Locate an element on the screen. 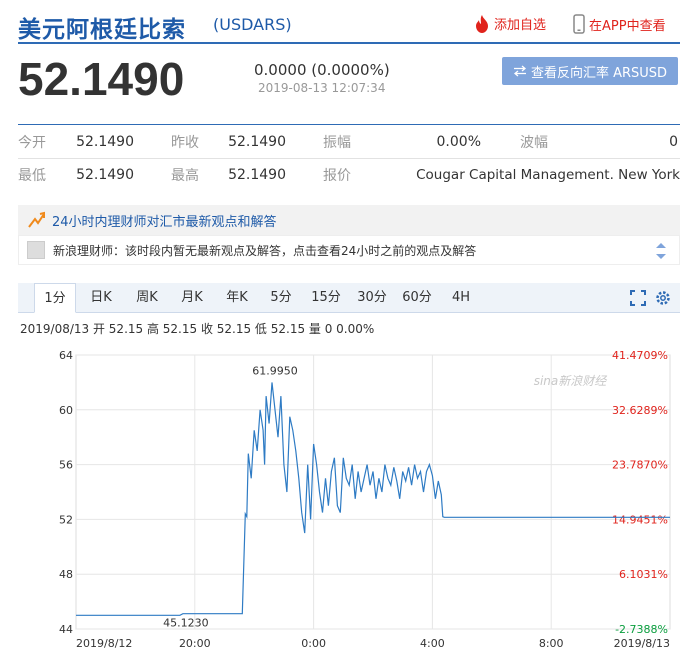 This screenshot has height=651, width=684. pct-tick-label: 41.4709% is located at coordinates (640, 355).